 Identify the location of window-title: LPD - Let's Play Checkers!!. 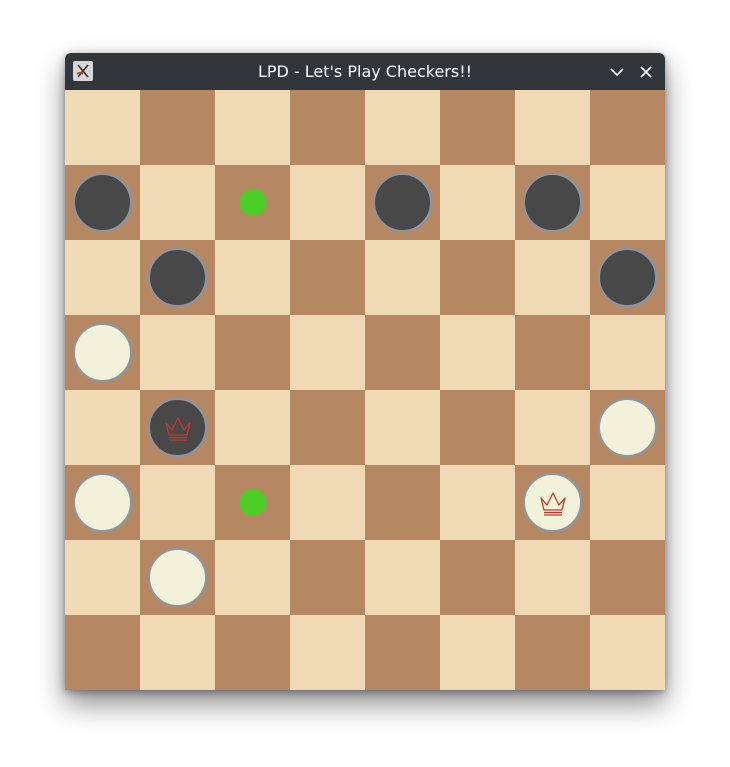
(365, 71).